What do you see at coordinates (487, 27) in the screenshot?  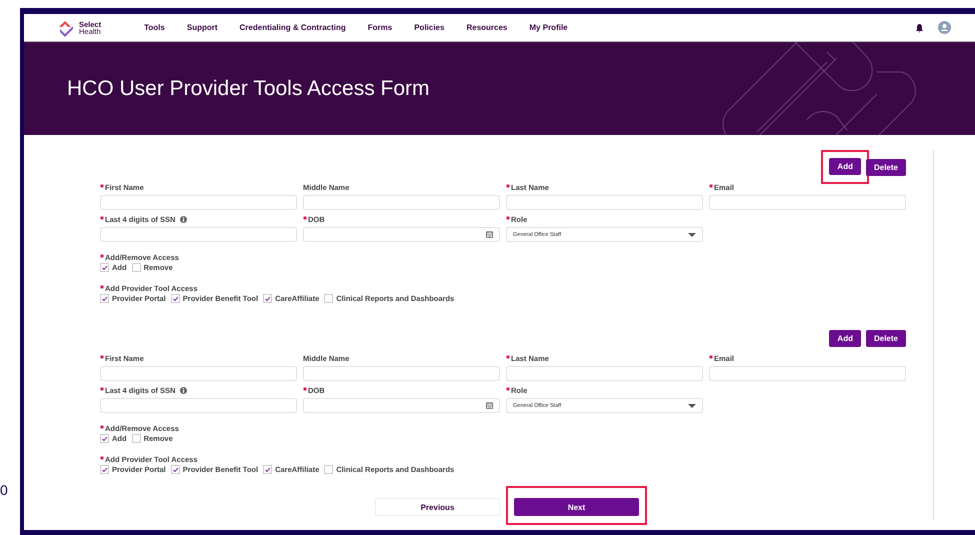 I see `nav-link: Resources` at bounding box center [487, 27].